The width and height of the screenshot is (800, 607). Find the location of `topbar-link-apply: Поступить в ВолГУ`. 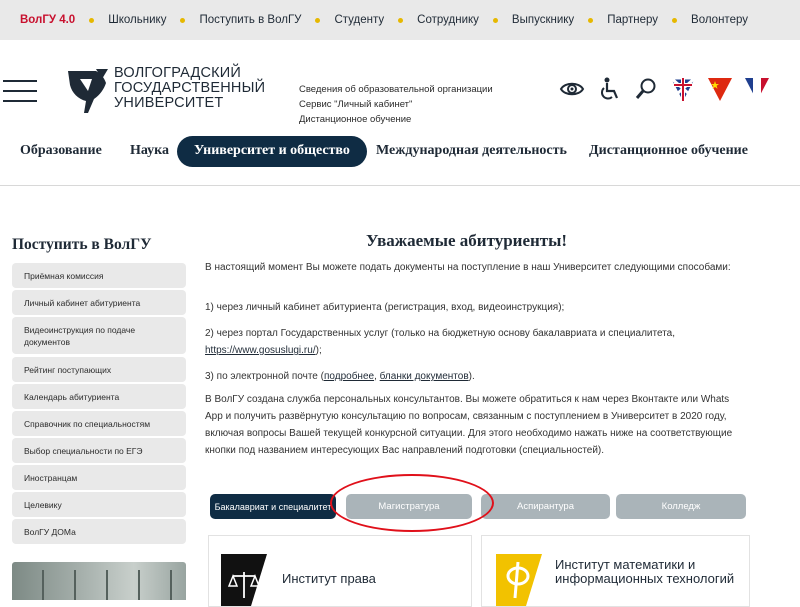

topbar-link-apply: Поступить в ВолГУ is located at coordinates (250, 20).